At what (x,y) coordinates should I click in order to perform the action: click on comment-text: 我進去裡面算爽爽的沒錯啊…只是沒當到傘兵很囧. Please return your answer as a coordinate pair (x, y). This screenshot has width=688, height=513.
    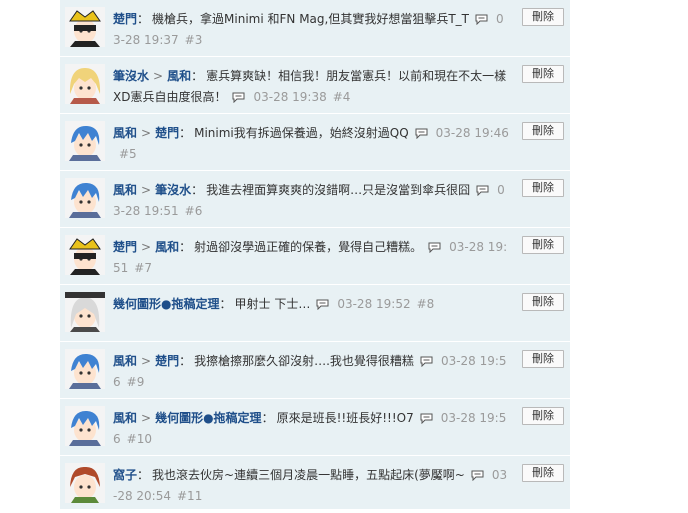
    Looking at the image, I should click on (338, 190).